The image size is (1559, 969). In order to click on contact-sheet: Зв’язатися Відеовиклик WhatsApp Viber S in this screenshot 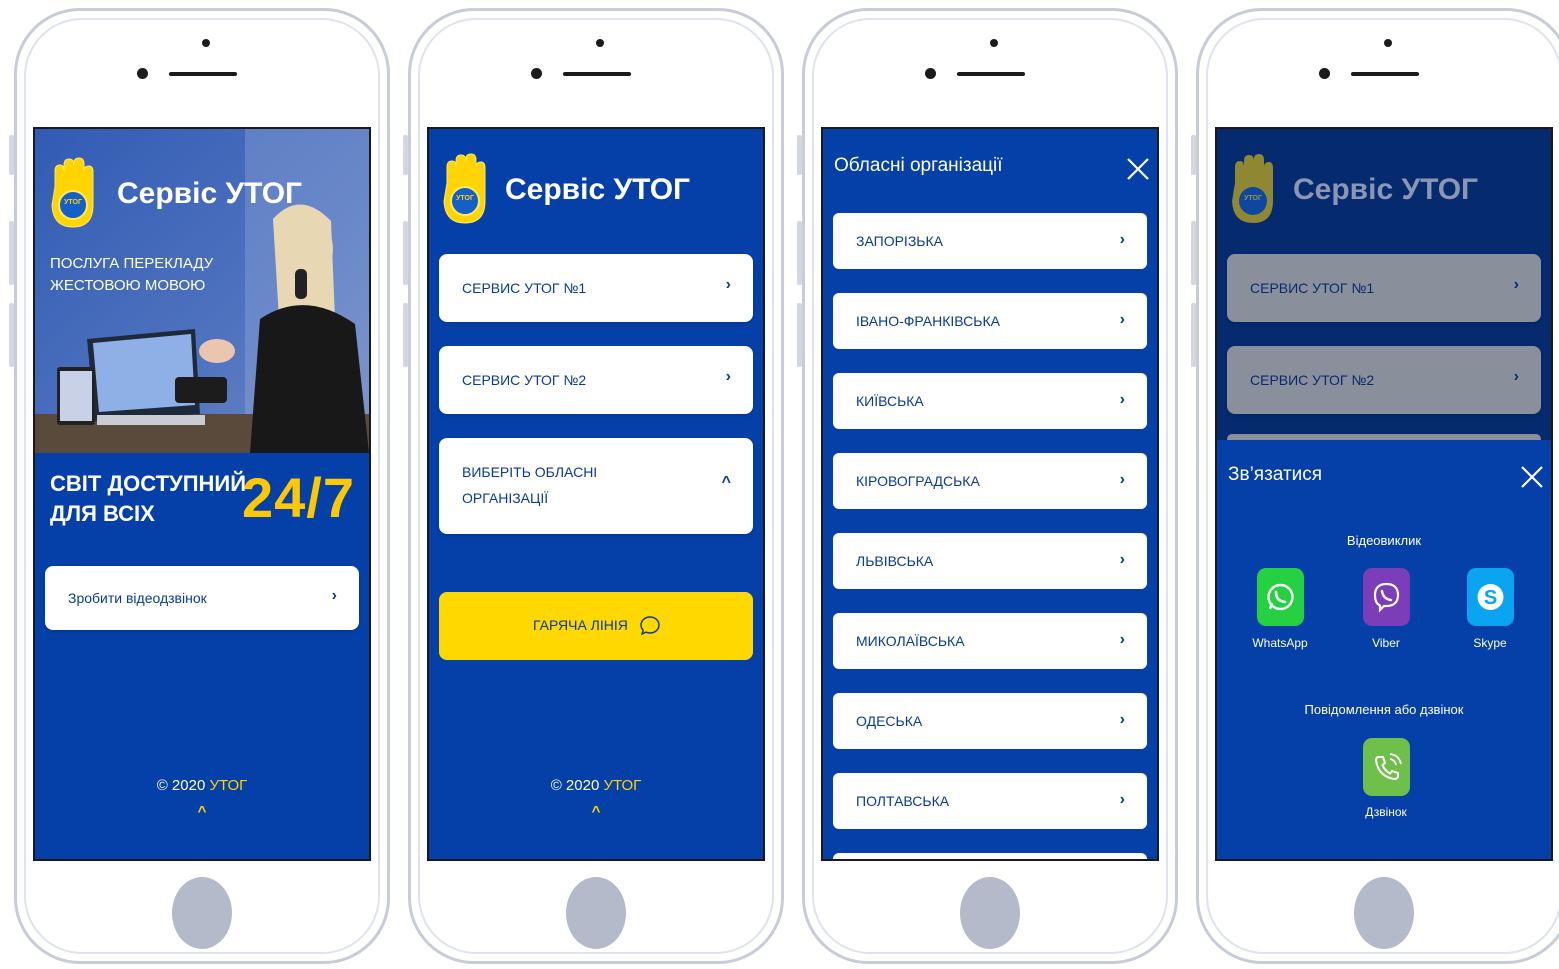, I will do `click(1384, 649)`.